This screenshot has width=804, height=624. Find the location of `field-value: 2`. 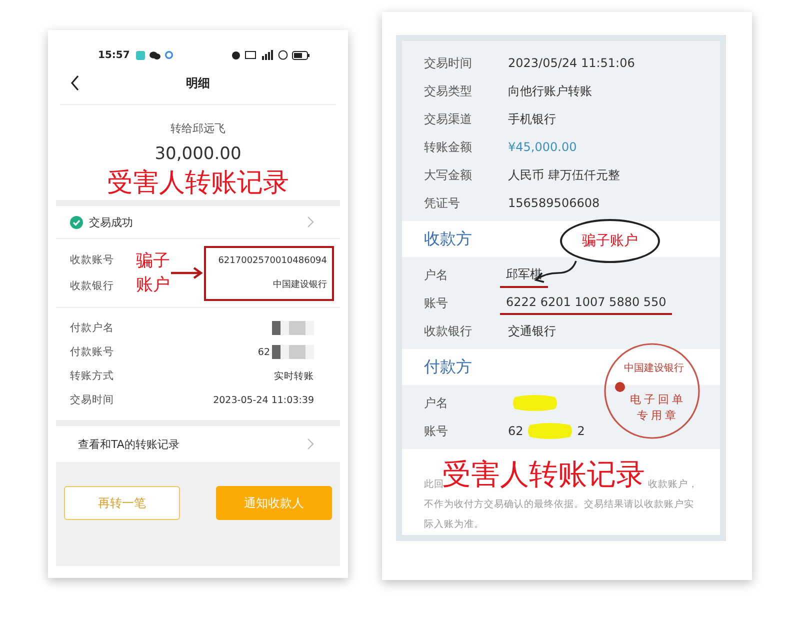

field-value: 2 is located at coordinates (581, 431).